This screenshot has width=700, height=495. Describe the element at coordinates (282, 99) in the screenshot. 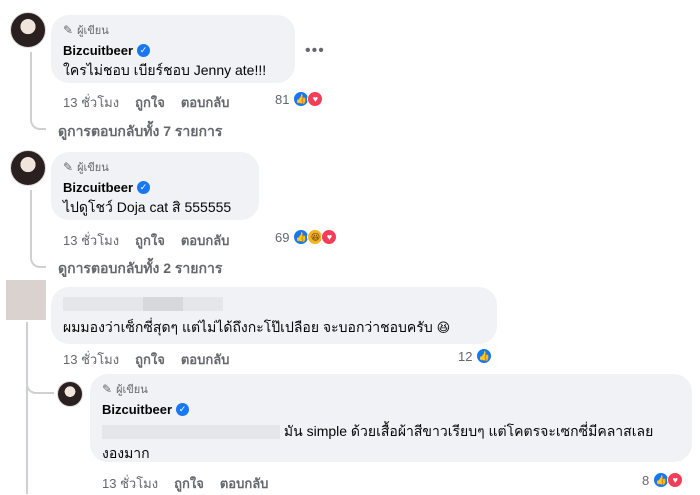

I see `reaction-count: 81` at that location.